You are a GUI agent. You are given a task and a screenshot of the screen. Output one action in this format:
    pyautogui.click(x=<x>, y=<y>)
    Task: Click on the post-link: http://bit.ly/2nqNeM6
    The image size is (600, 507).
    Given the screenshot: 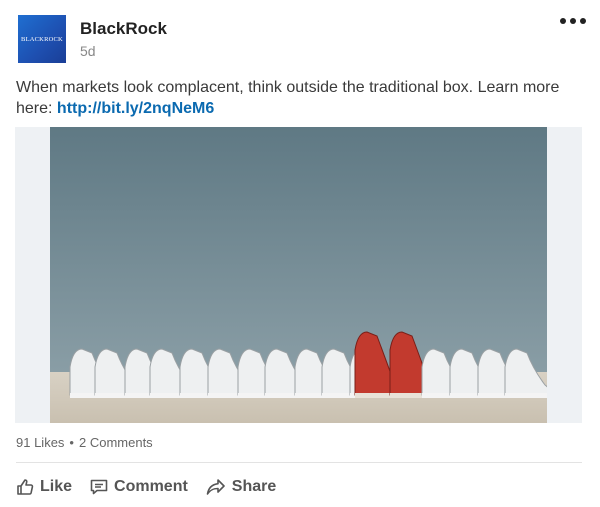 What is the action you would take?
    pyautogui.click(x=135, y=108)
    